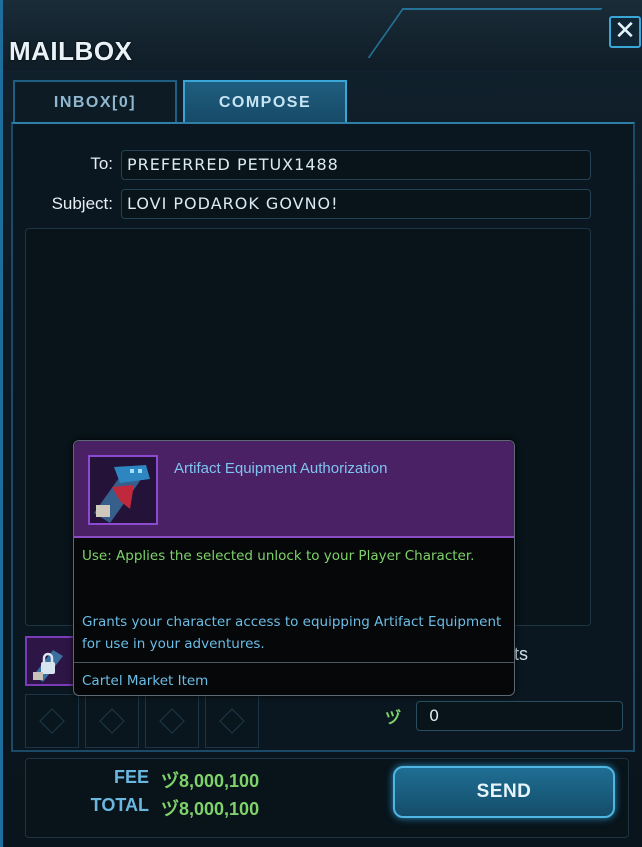 This screenshot has width=642, height=847. Describe the element at coordinates (82, 203) in the screenshot. I see `subject-label: Subject:` at that location.